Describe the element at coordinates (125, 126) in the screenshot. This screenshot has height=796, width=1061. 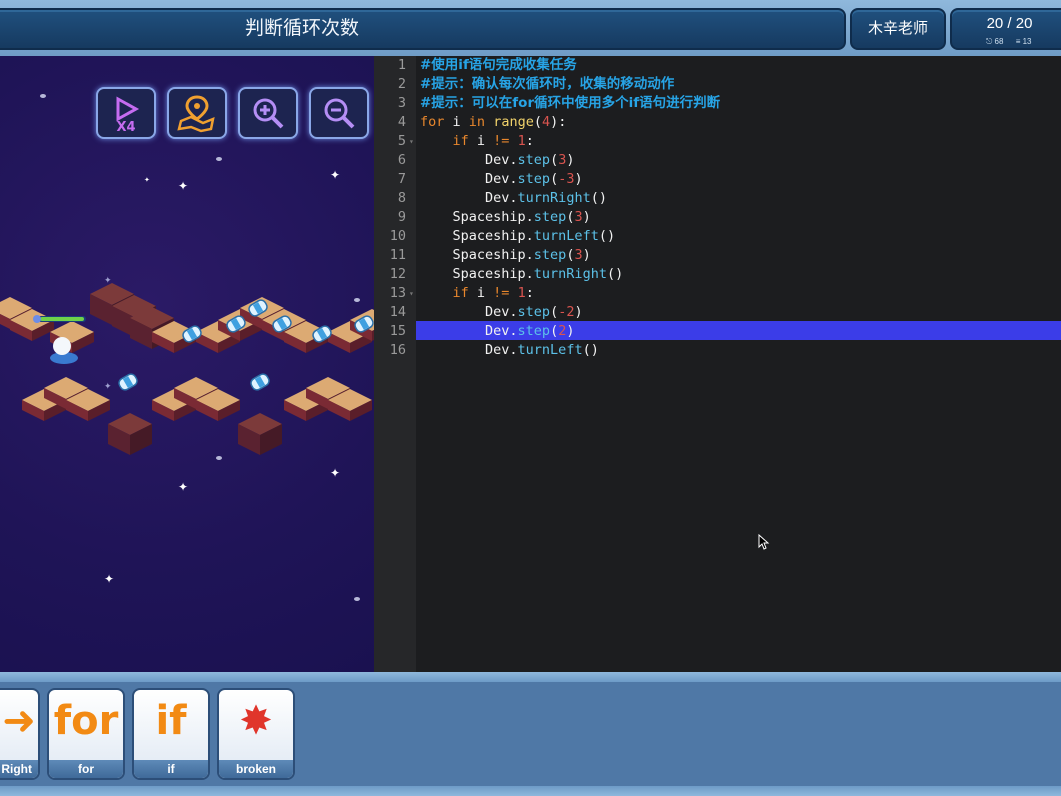
I see `svg-text: X4` at that location.